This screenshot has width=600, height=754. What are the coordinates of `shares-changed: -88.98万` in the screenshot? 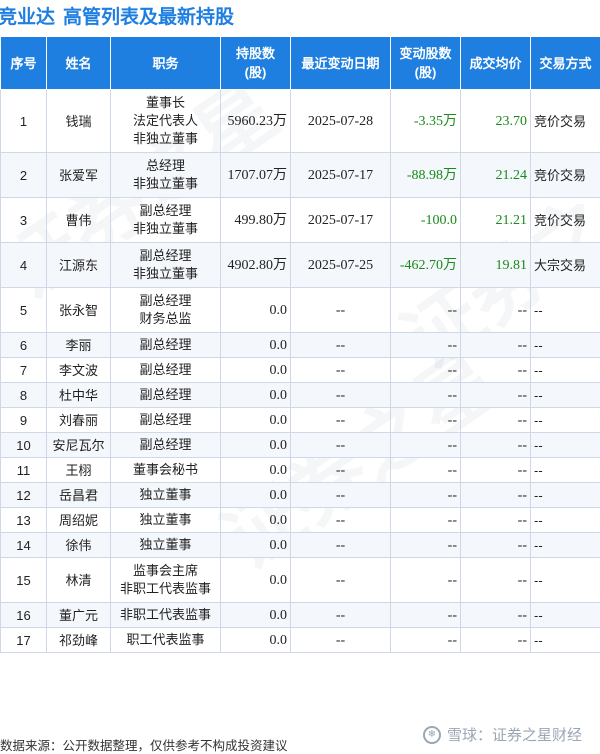 It's located at (426, 175).